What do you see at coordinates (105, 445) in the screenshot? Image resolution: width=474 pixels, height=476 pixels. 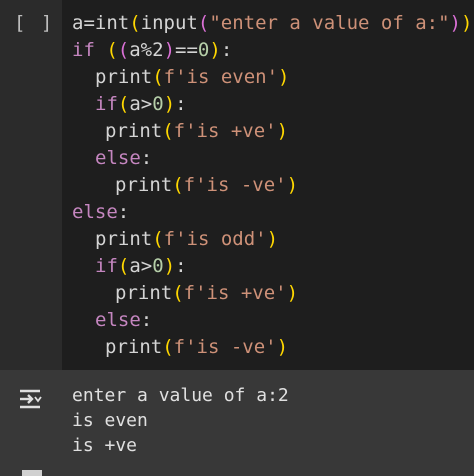 I see `output-line: is +ve` at bounding box center [105, 445].